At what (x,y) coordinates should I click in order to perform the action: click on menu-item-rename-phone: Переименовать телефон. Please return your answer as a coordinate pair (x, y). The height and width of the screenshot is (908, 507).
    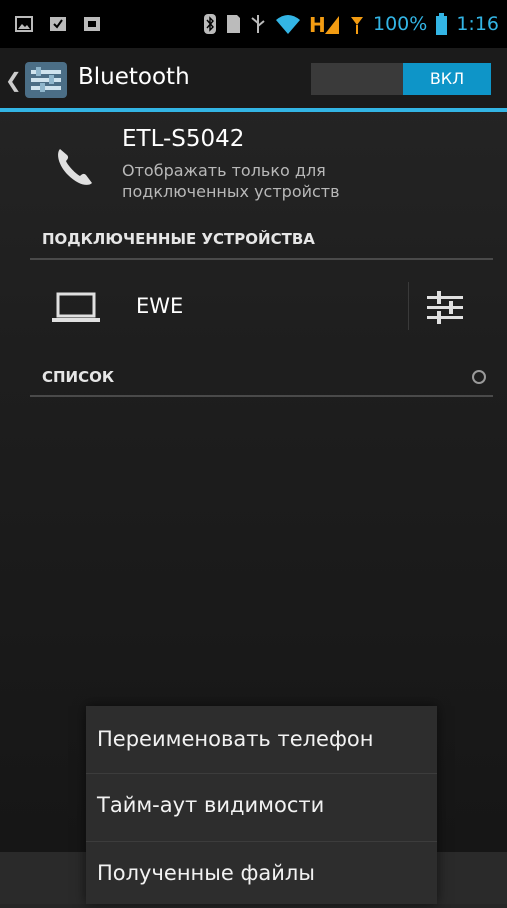
    Looking at the image, I should click on (261, 741).